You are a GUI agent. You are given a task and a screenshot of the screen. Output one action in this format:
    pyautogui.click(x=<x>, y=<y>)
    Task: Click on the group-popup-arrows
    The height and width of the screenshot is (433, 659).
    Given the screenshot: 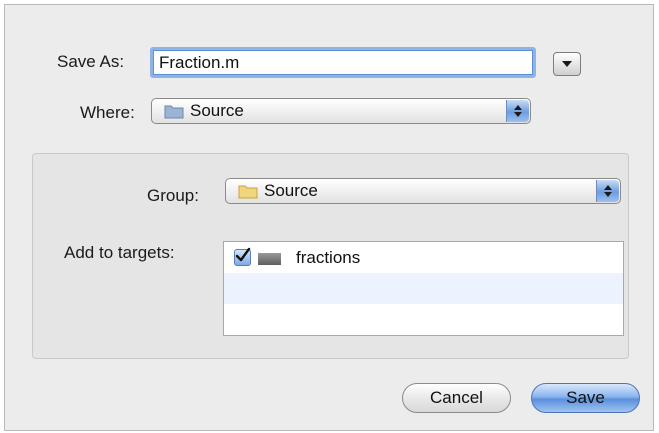 What is the action you would take?
    pyautogui.click(x=607, y=191)
    